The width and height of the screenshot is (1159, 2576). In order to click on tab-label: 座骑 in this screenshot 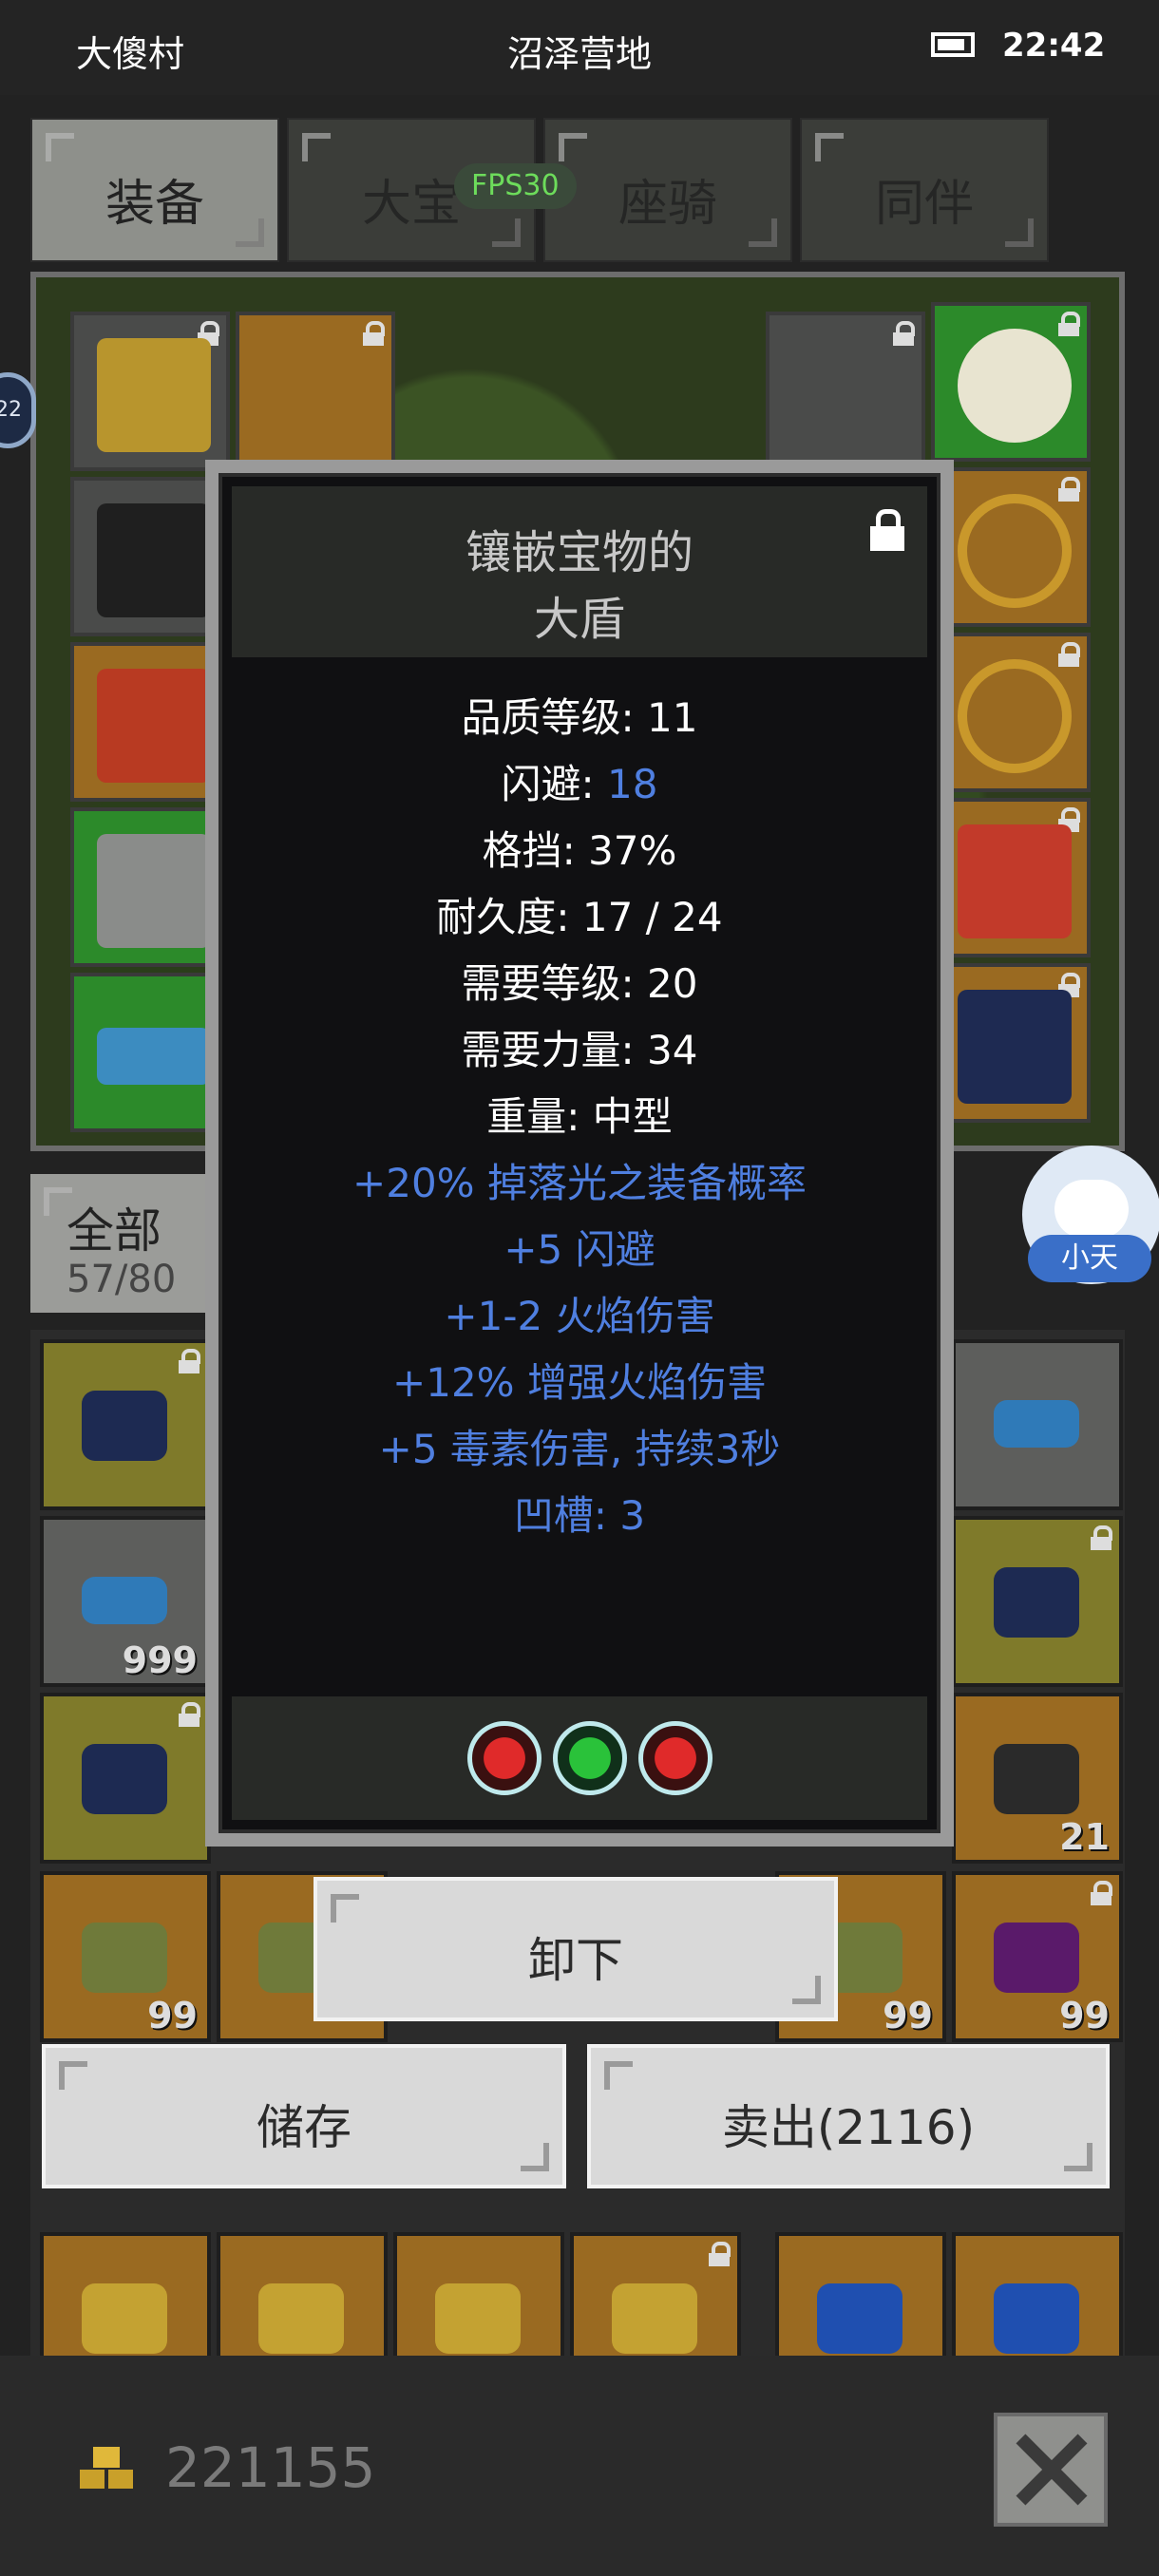, I will do `click(667, 204)`.